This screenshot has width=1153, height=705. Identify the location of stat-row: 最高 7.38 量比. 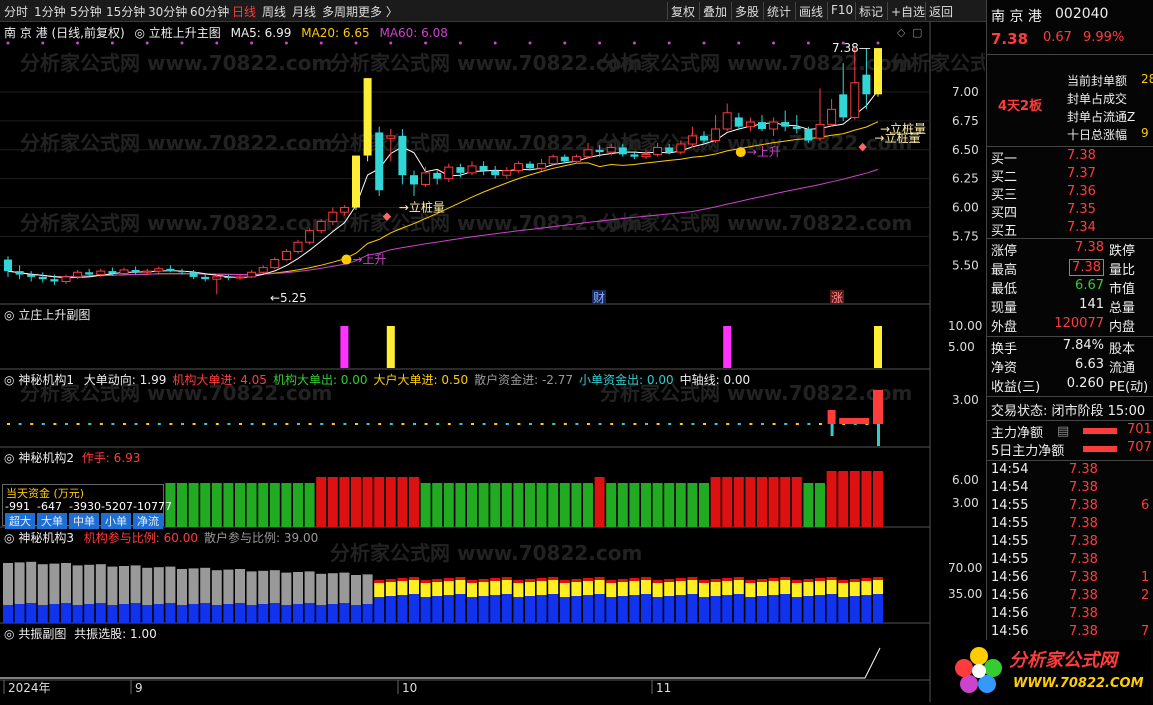
(1070, 268).